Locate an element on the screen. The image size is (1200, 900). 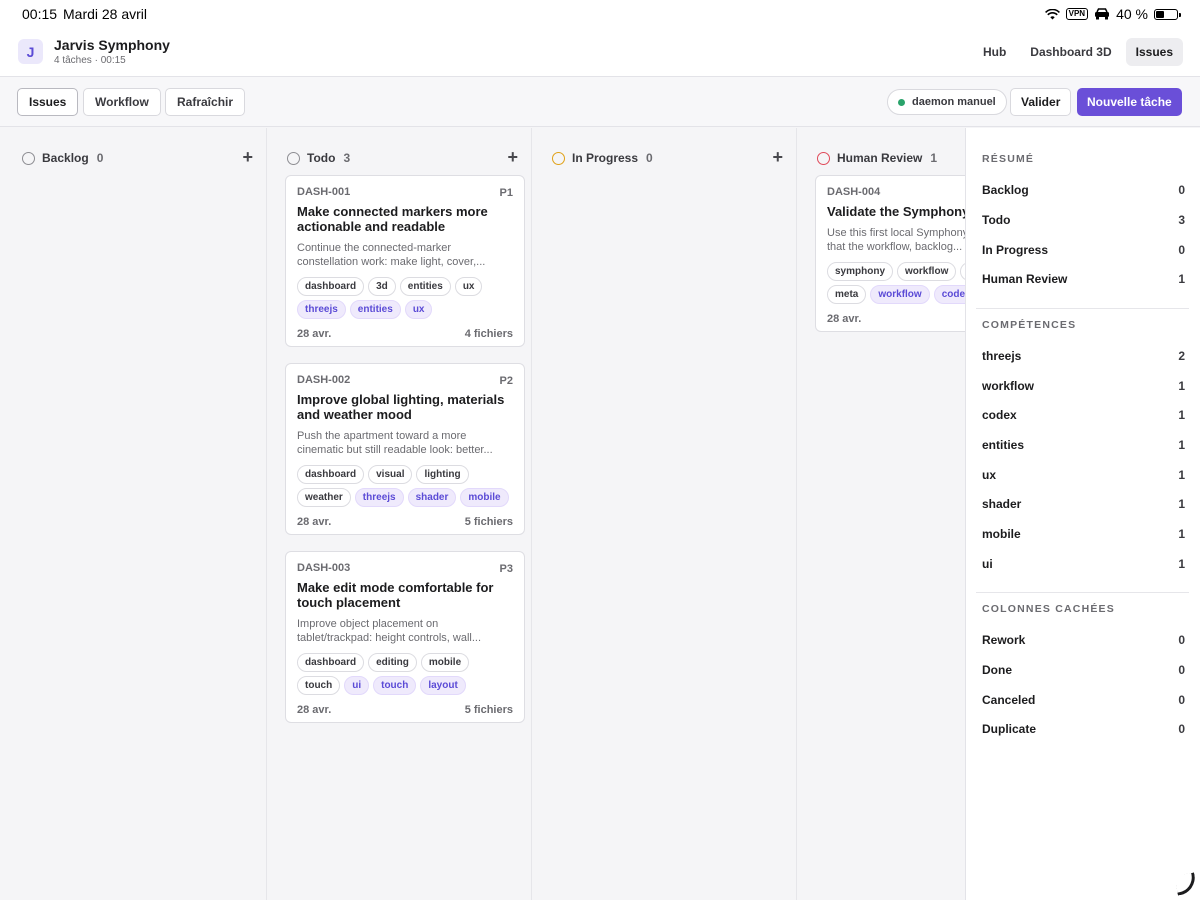
skill-row: workflow 1 is located at coordinates (1083, 386).